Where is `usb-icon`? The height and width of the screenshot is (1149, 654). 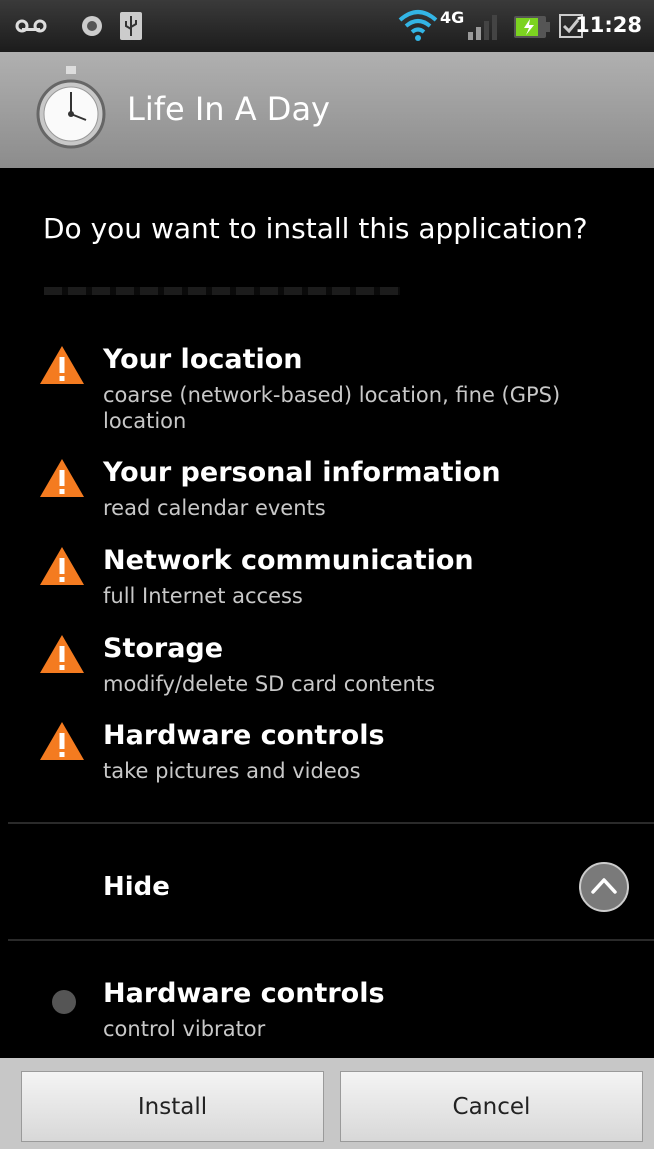
usb-icon is located at coordinates (131, 26).